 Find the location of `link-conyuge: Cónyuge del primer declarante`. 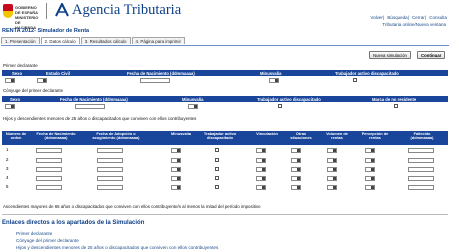

link-conyuge: Cónyuge del primer declarante is located at coordinates (47, 240).